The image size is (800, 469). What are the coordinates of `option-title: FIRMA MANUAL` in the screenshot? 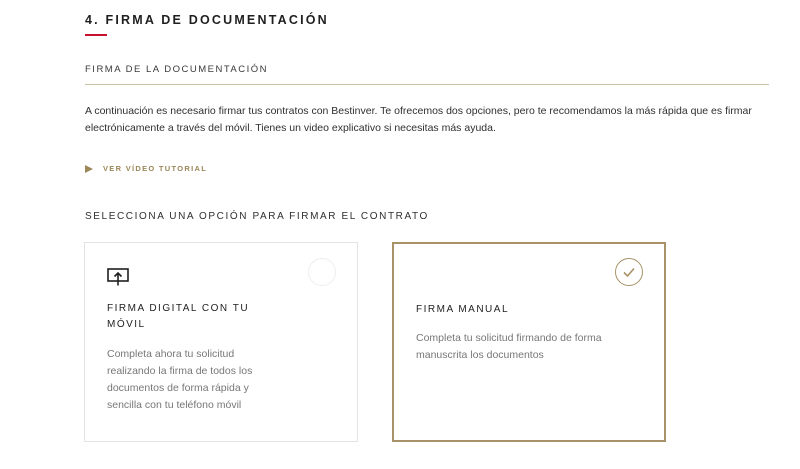 It's located at (463, 309).